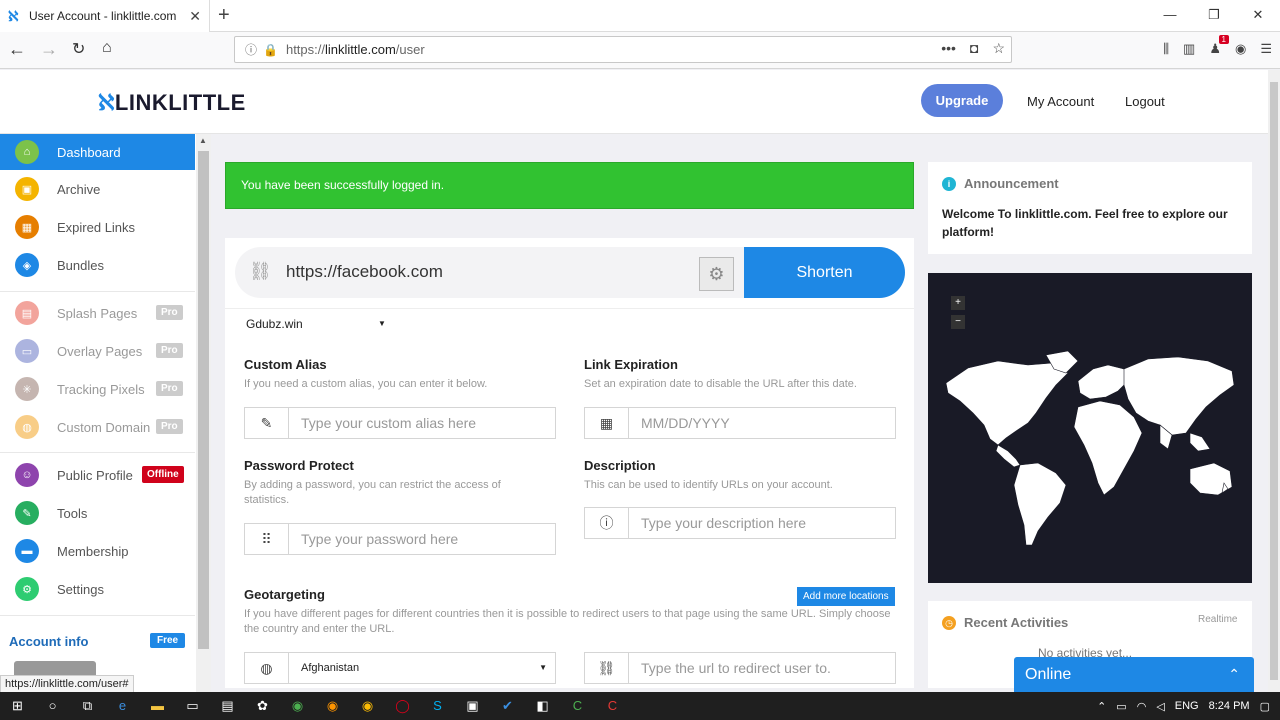 This screenshot has width=1280, height=720. Describe the element at coordinates (97, 551) in the screenshot. I see `sidebar-item-membership: ▬ Membership` at that location.